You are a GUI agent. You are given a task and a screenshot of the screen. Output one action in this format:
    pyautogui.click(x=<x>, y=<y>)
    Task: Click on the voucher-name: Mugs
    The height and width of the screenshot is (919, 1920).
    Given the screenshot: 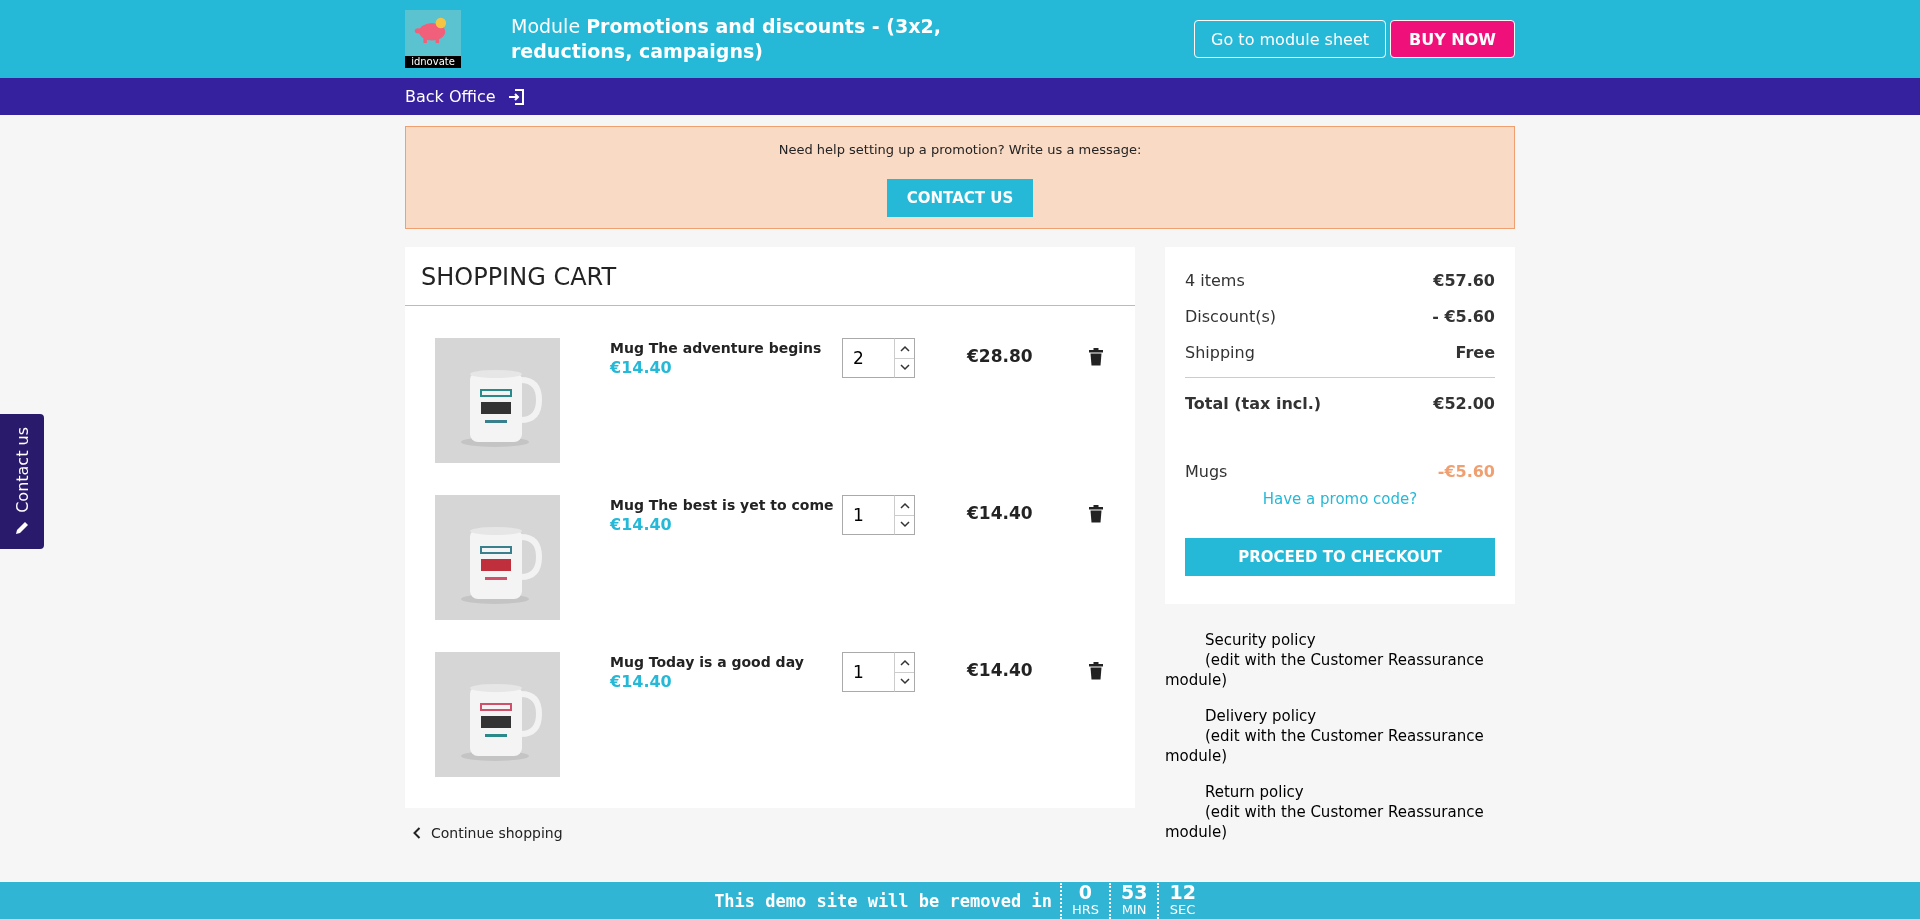 What is the action you would take?
    pyautogui.click(x=1206, y=472)
    